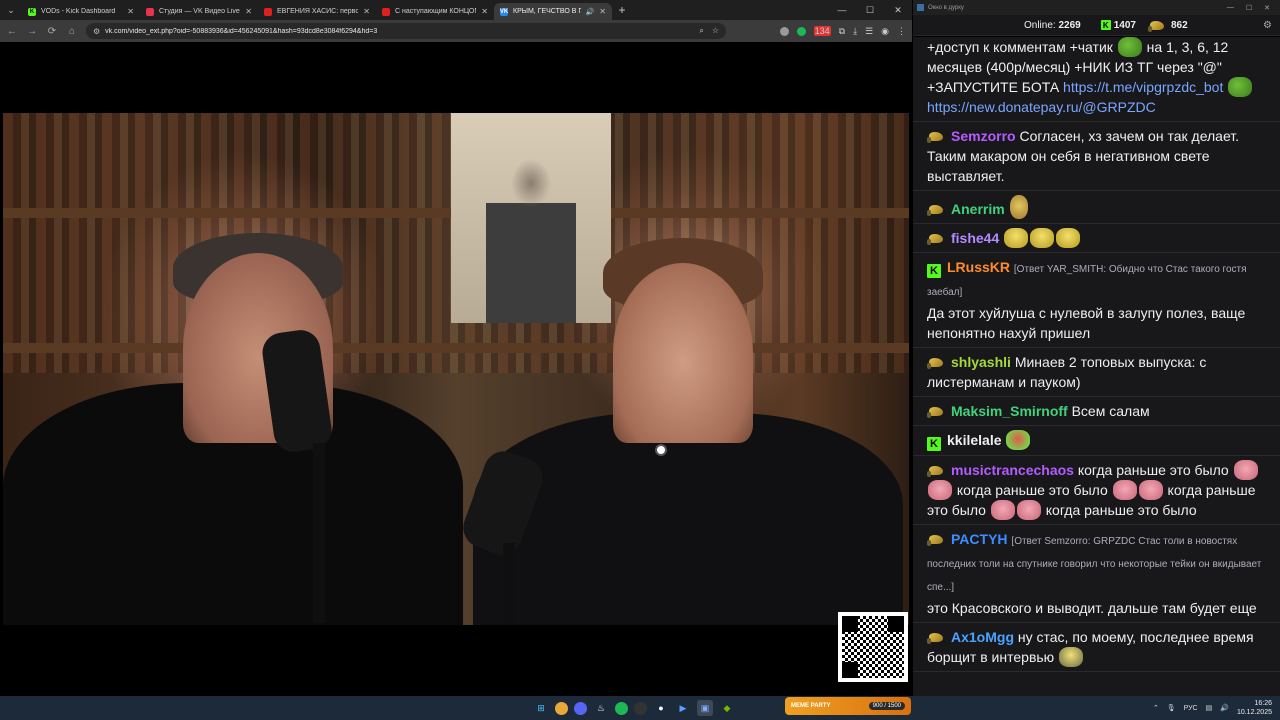 The image size is (1280, 720). What do you see at coordinates (1096, 411) in the screenshot?
I see `chat-message: Maksim_Smirnoff Всем салам` at bounding box center [1096, 411].